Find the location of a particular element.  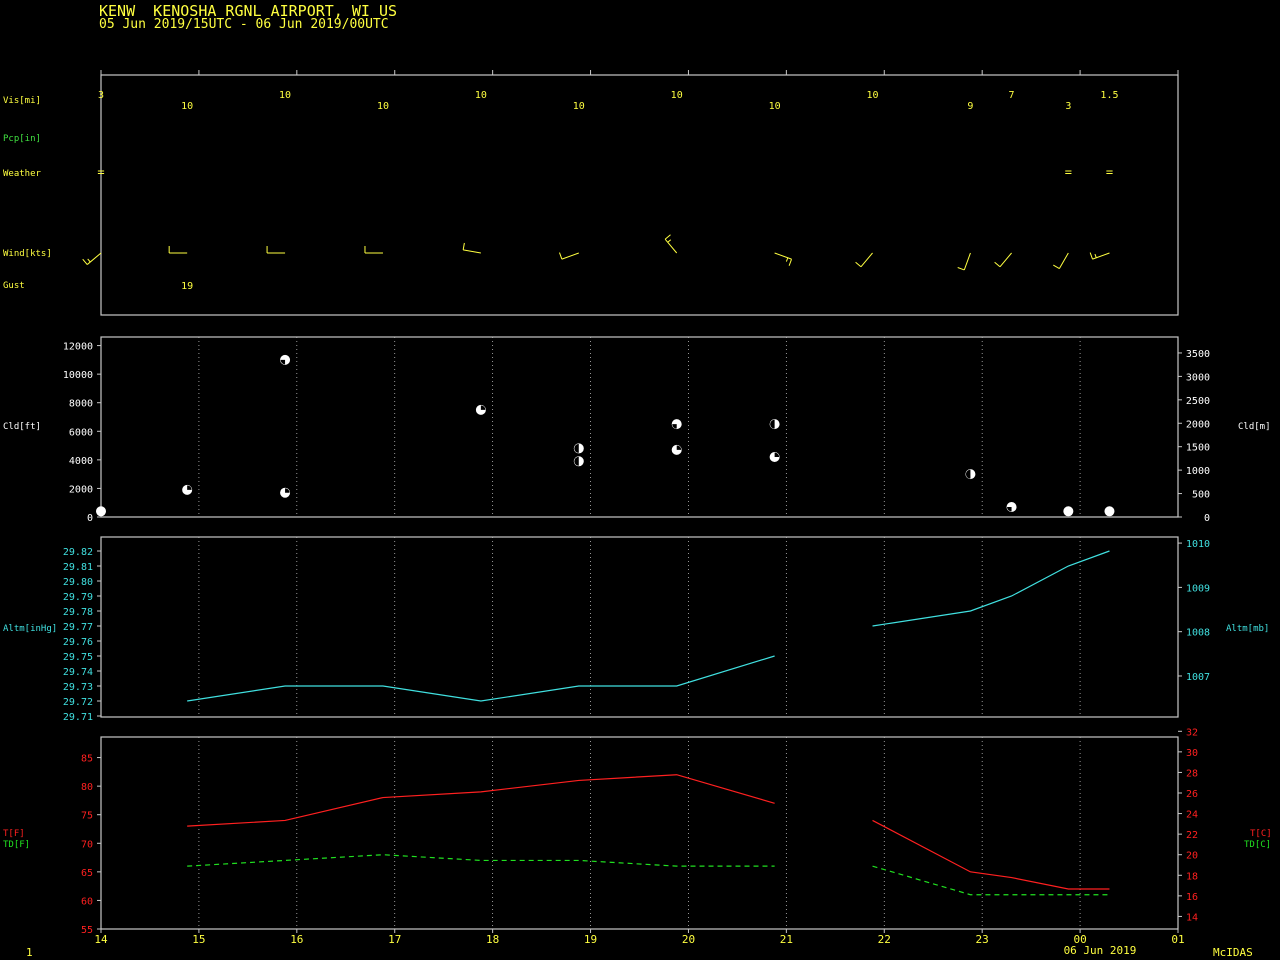

y-tick-label: 29.75 is located at coordinates (78, 657).